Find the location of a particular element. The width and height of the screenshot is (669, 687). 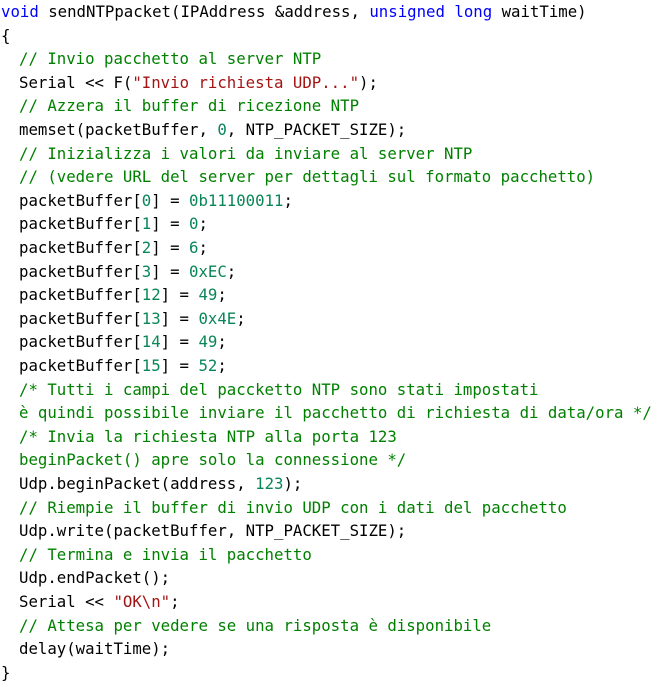

code-token-kw: void is located at coordinates (20, 11).